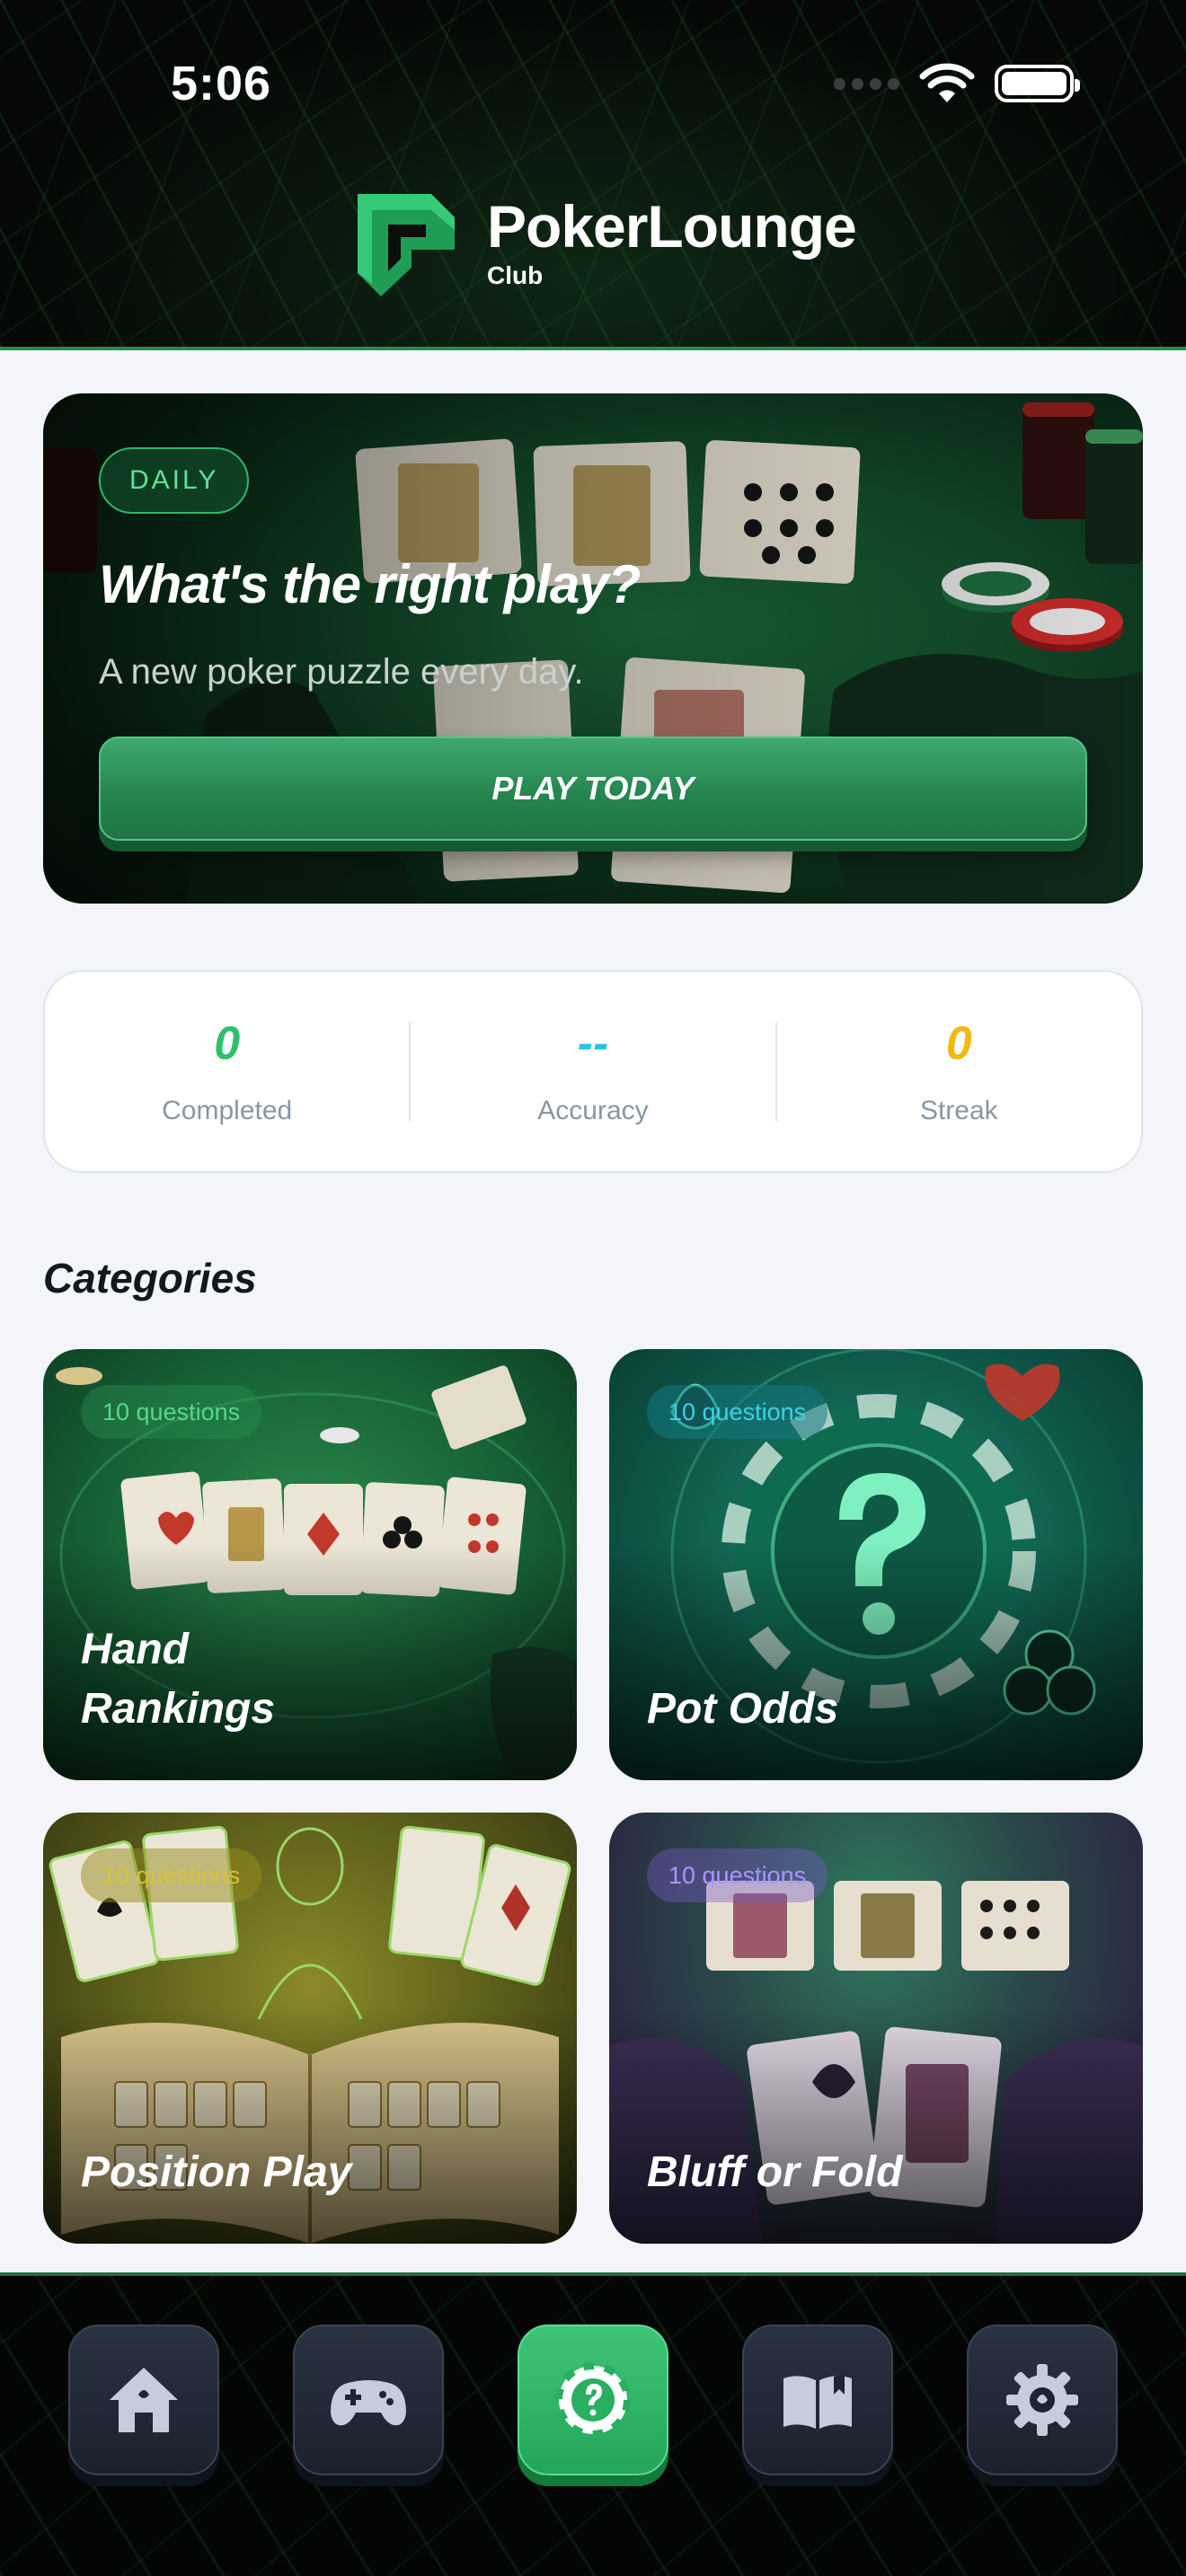  I want to click on stat-label: Completed, so click(227, 1110).